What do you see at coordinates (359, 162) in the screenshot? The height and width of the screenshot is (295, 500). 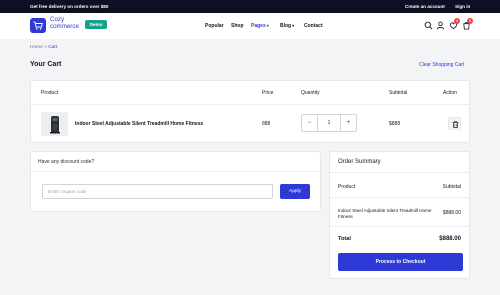 I see `summary-title: Order Summary` at bounding box center [359, 162].